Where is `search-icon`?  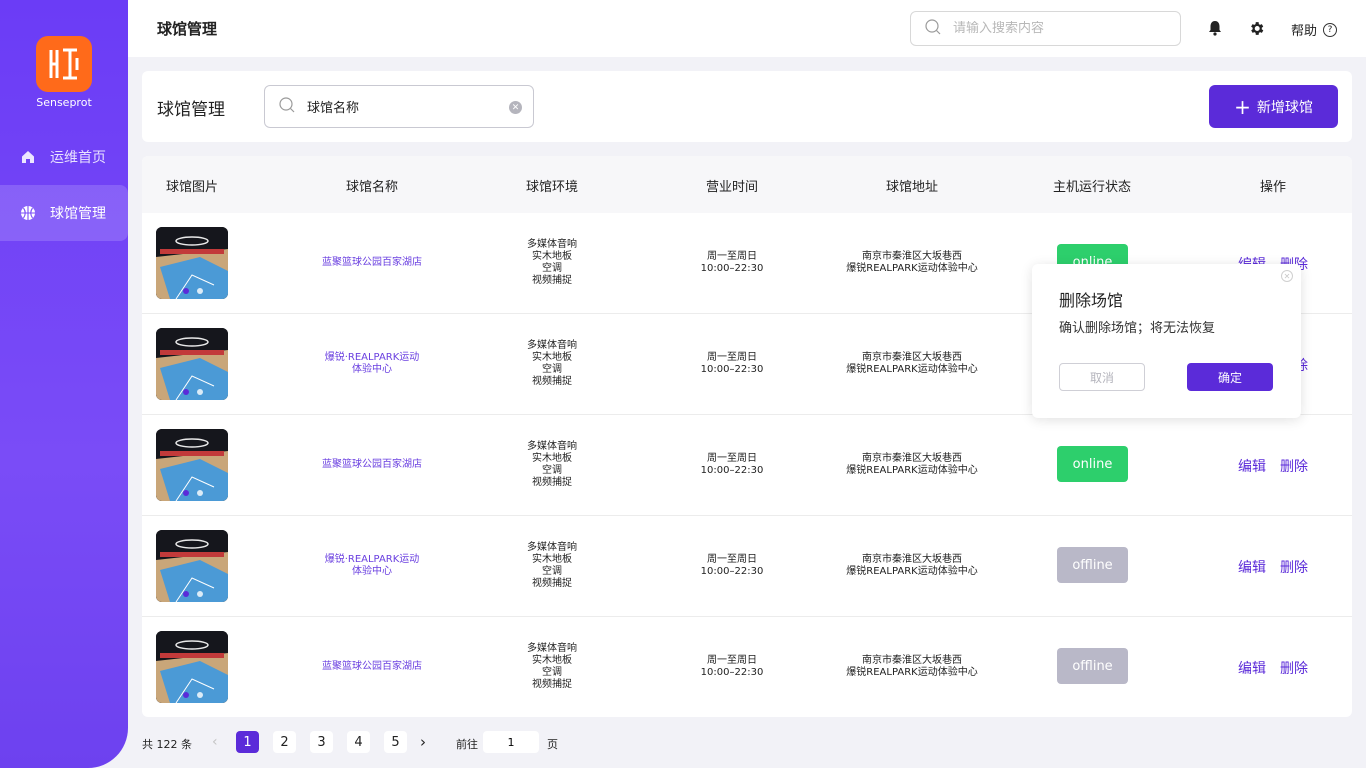 search-icon is located at coordinates (933, 28).